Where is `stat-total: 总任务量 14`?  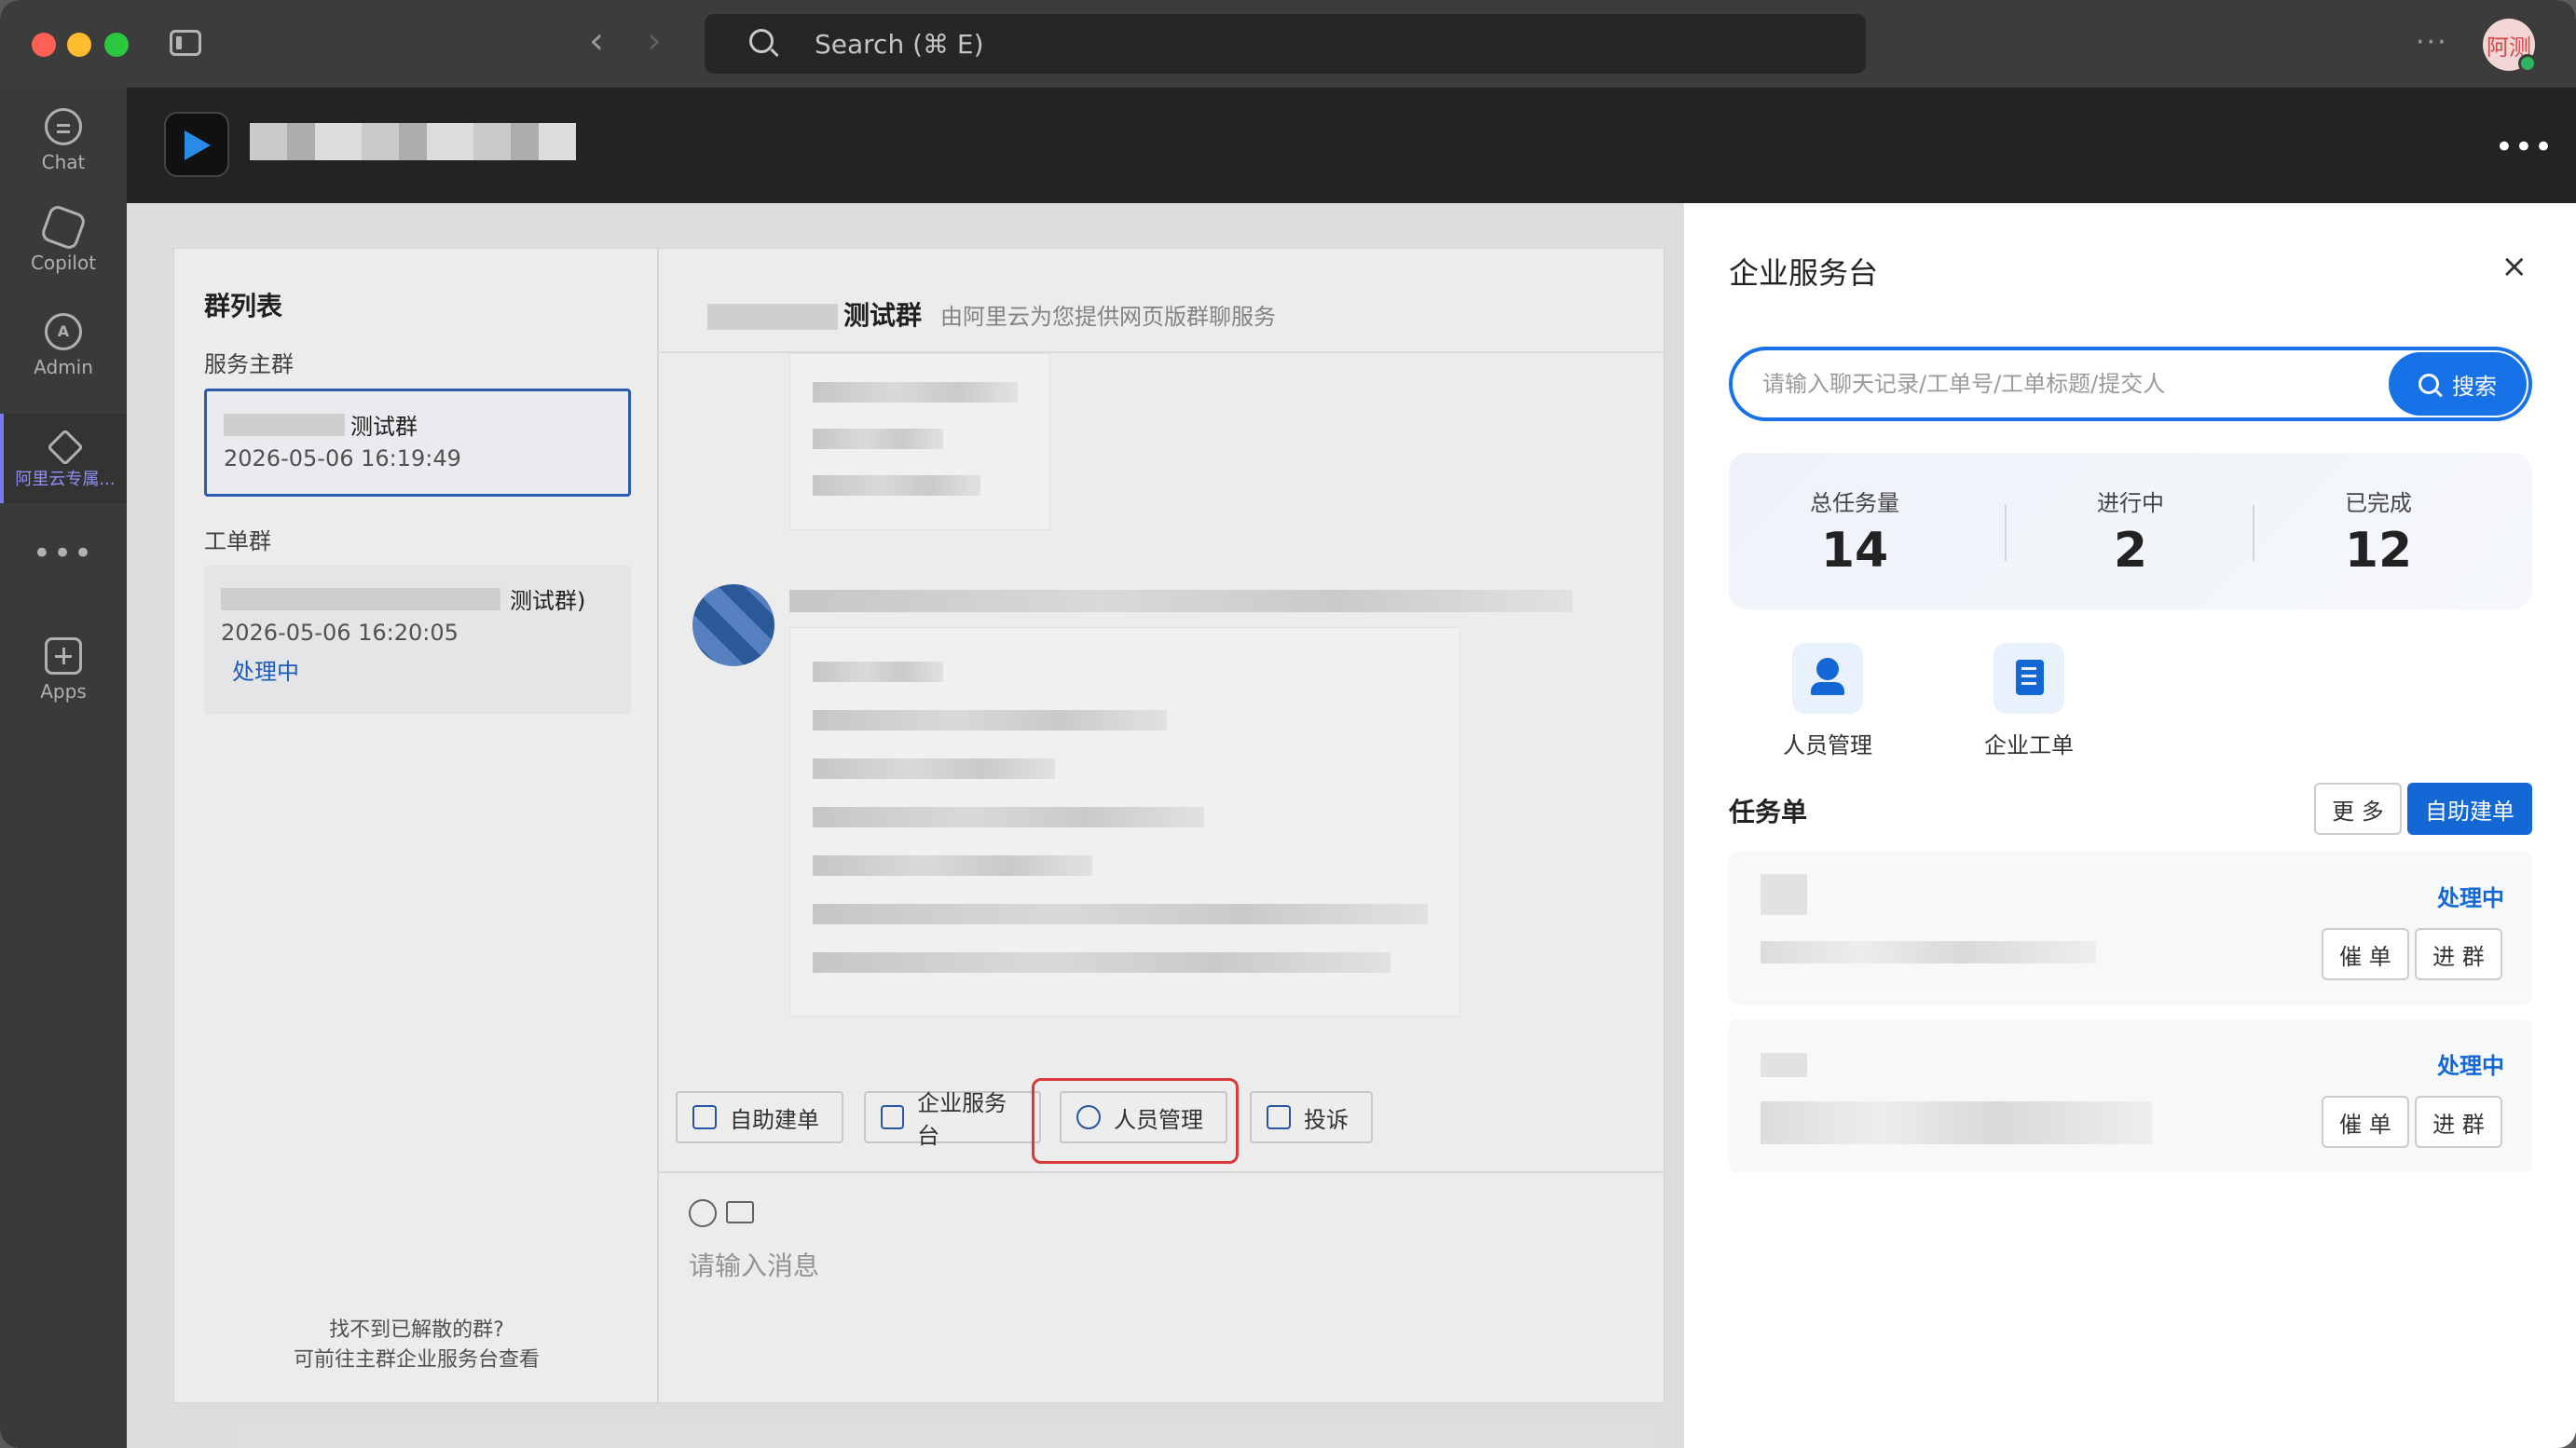 stat-total: 总任务量 14 is located at coordinates (1854, 532).